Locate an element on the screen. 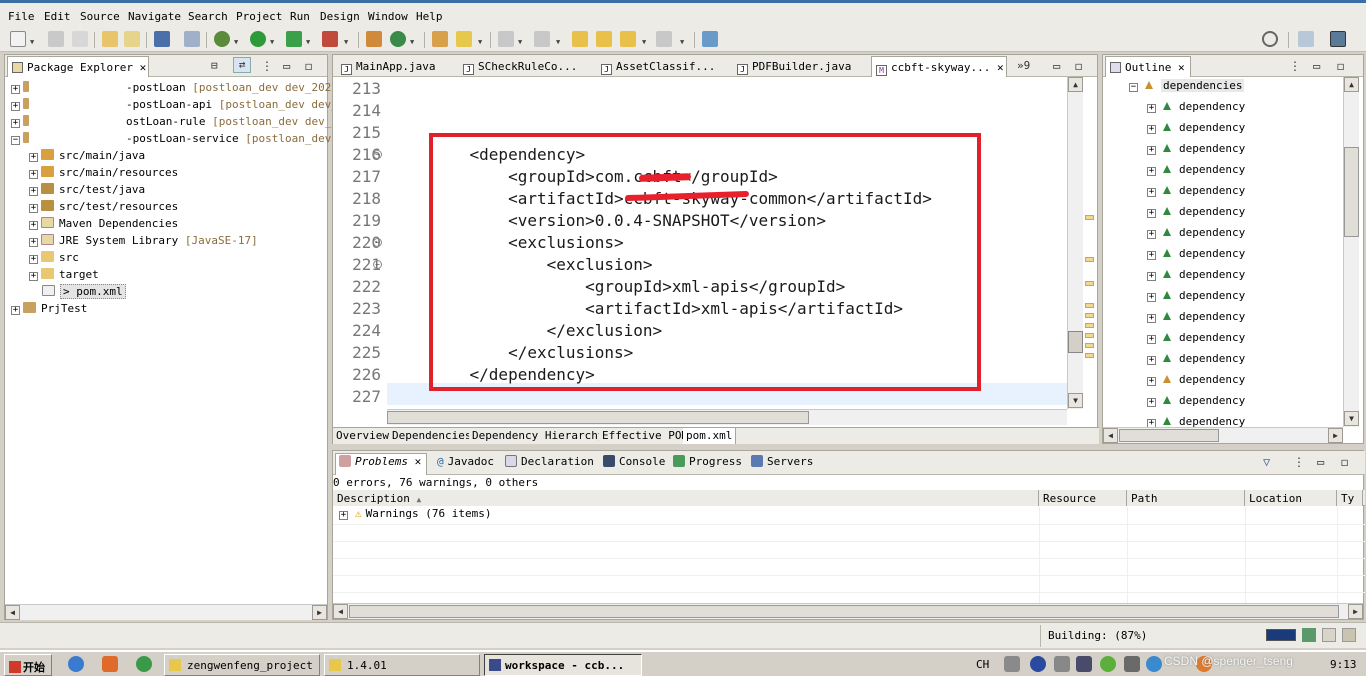 The image size is (1366, 676). view-menu-icon: ⋮ is located at coordinates (1295, 66).